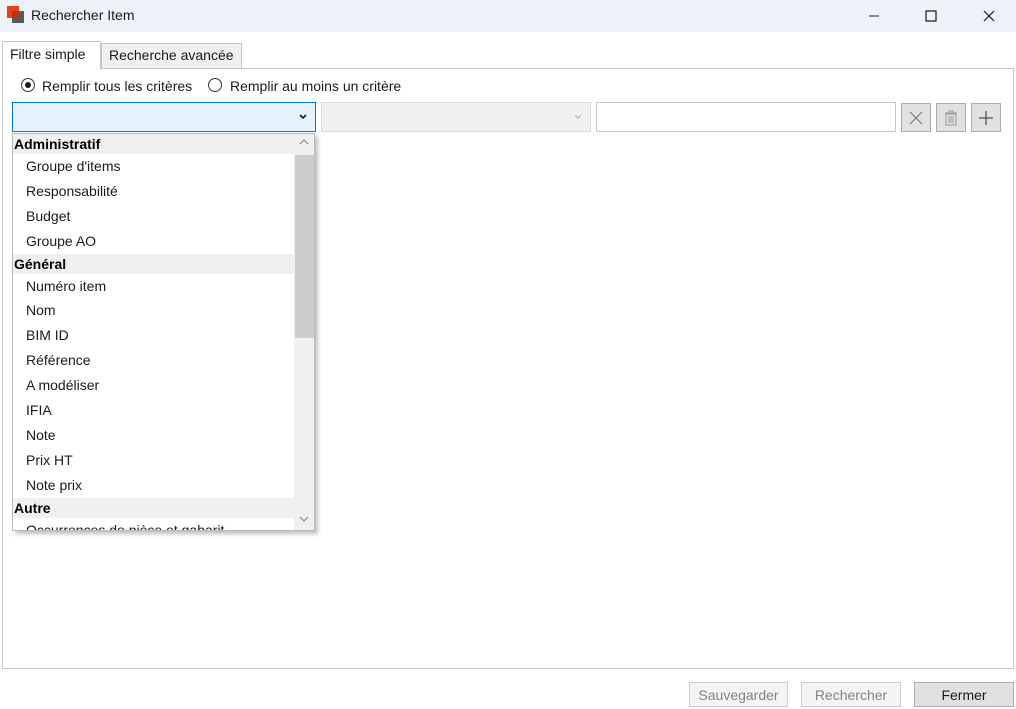 The width and height of the screenshot is (1016, 709). What do you see at coordinates (153, 435) in the screenshot?
I see `dropdown-option: Note` at bounding box center [153, 435].